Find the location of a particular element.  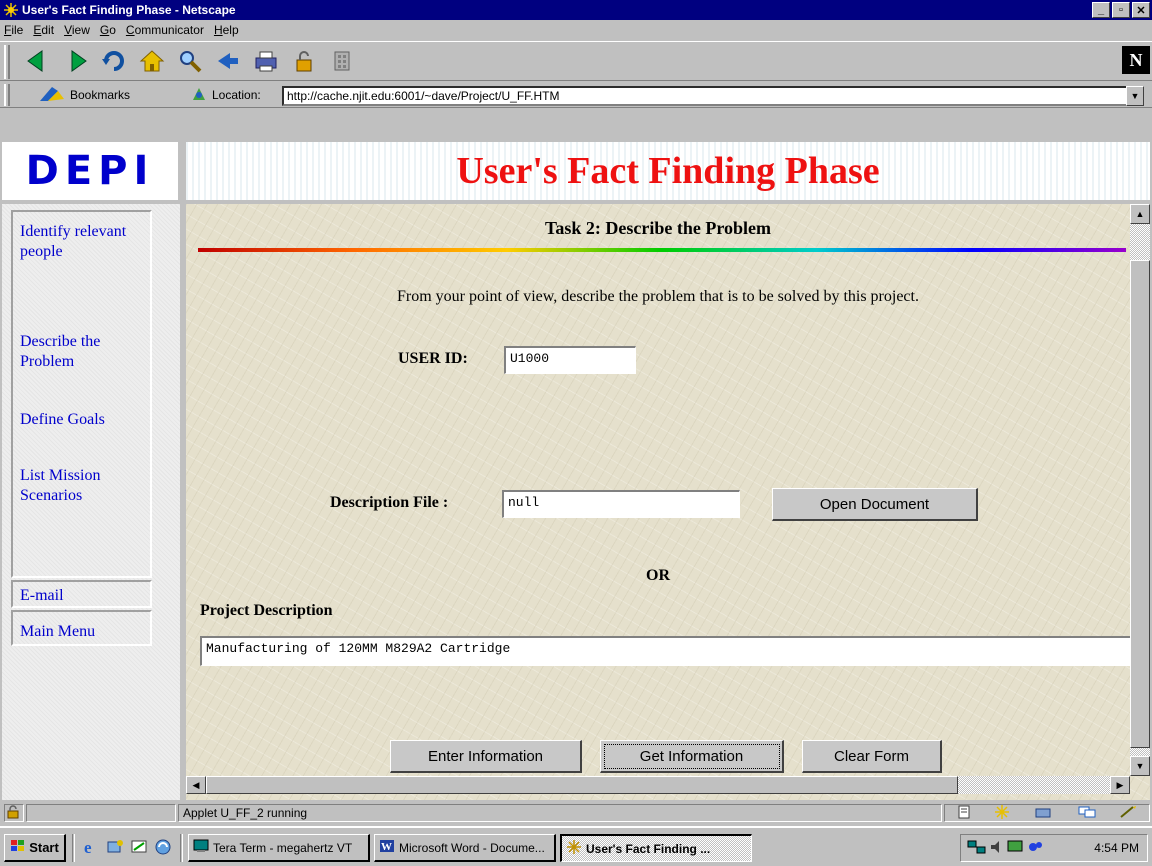

close-icon: ✕ is located at coordinates (1141, 10).